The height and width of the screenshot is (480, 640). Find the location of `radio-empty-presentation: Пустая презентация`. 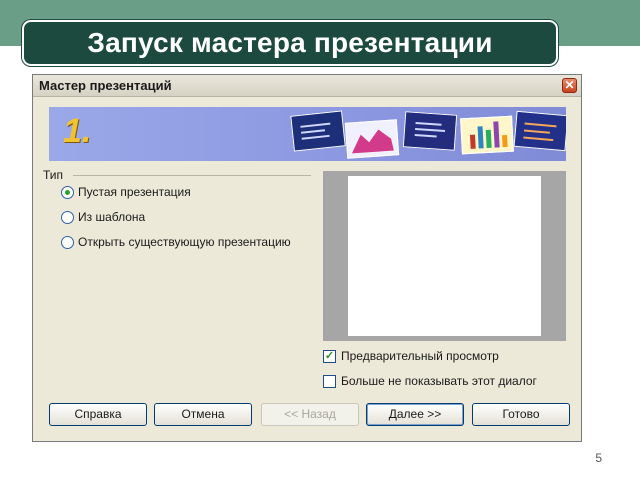

radio-empty-presentation: Пустая презентация is located at coordinates (126, 192).